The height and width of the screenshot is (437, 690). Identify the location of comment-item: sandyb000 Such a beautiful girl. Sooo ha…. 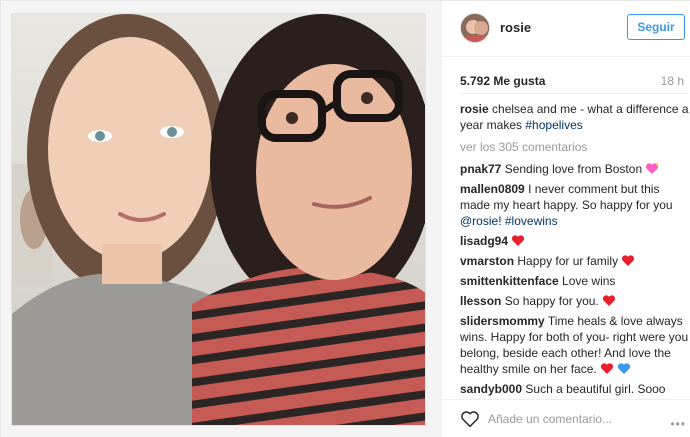
(575, 389).